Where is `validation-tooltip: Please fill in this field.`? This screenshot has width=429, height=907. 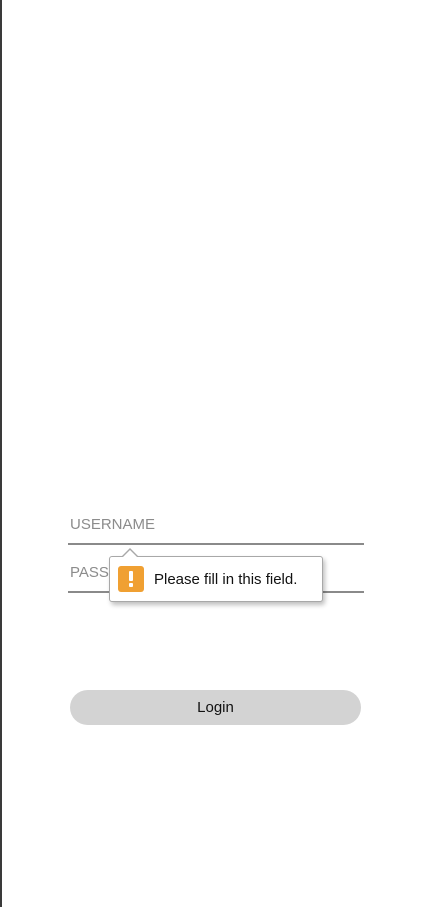 validation-tooltip: Please fill in this field. is located at coordinates (216, 575).